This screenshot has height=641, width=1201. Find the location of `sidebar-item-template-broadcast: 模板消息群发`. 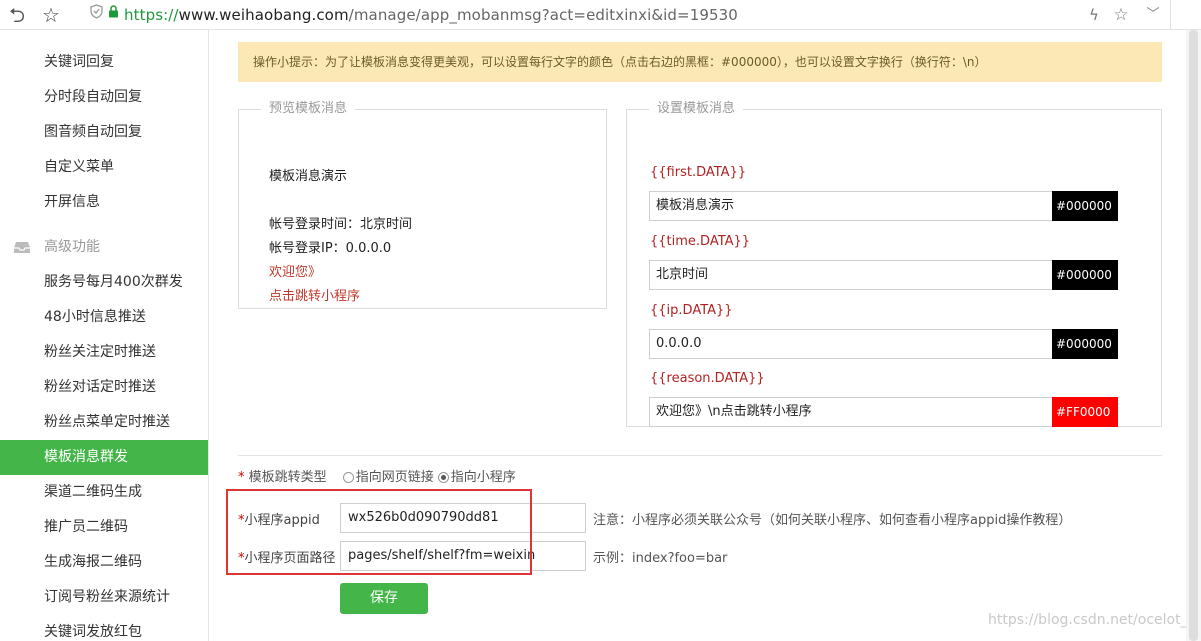

sidebar-item-template-broadcast: 模板消息群发 is located at coordinates (104, 457).